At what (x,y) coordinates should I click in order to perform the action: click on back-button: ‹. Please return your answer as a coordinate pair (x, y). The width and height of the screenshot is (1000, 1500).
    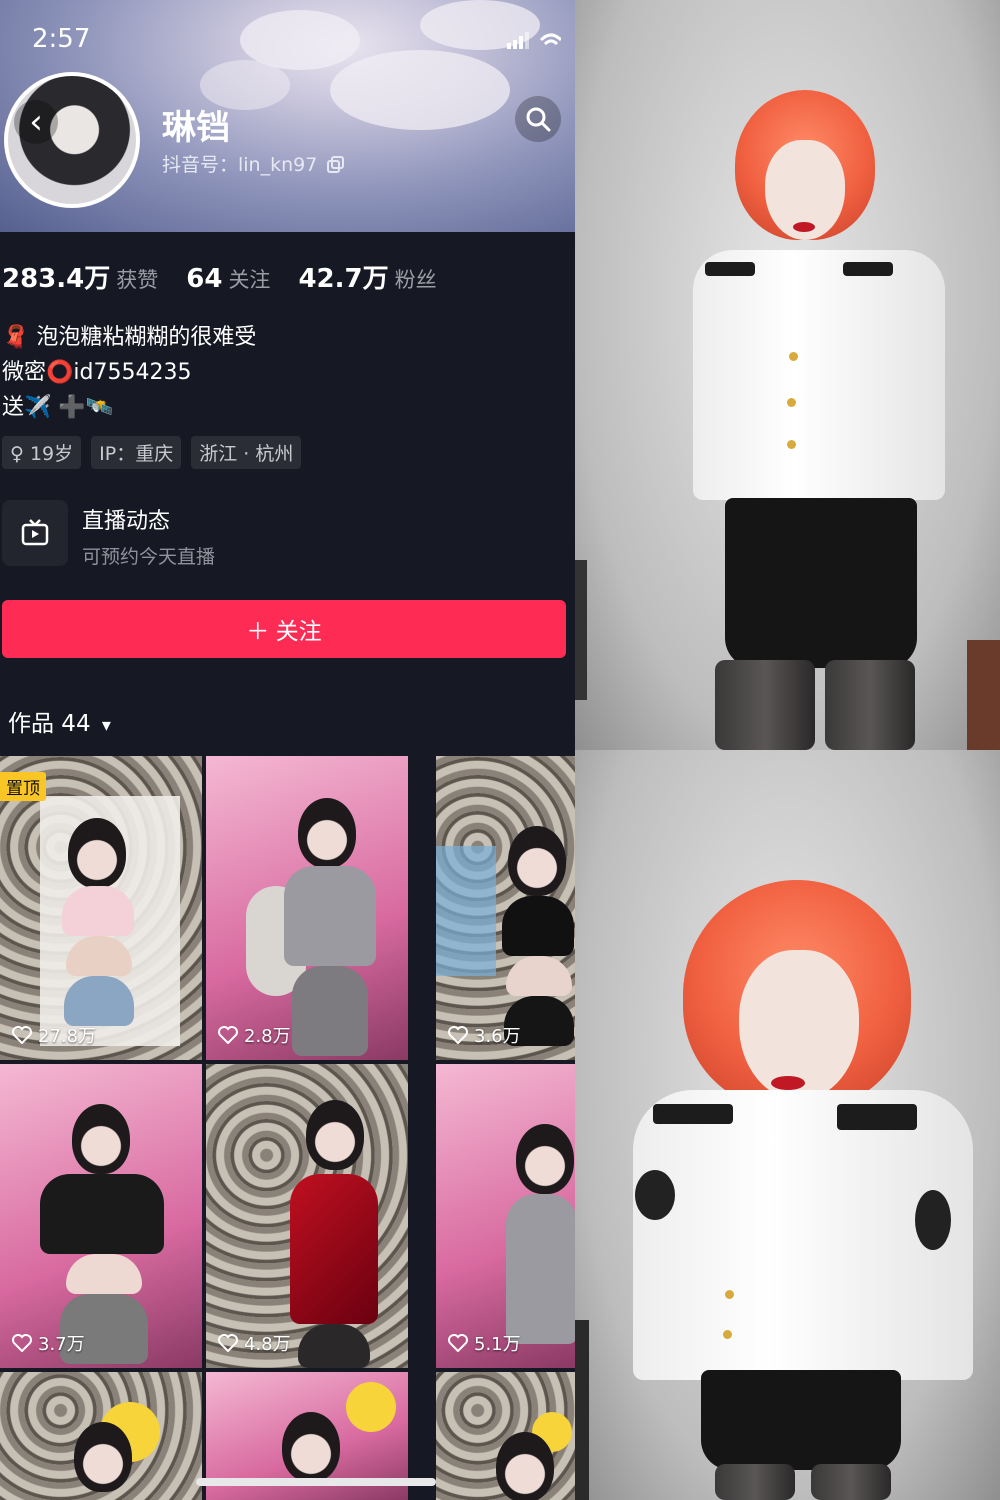
    Looking at the image, I should click on (36, 122).